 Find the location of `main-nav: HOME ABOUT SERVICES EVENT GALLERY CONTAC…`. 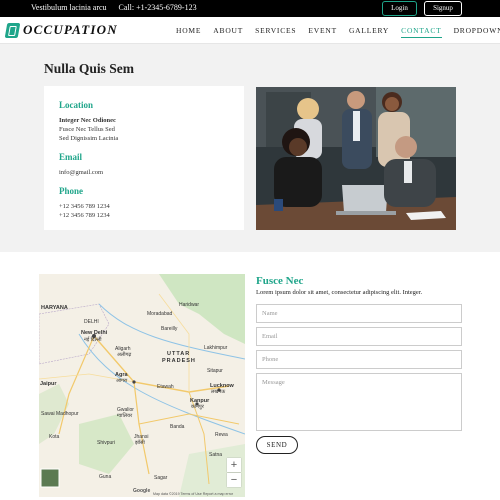

main-nav: HOME ABOUT SERVICES EVENT GALLERY CONTAC… is located at coordinates (338, 32).